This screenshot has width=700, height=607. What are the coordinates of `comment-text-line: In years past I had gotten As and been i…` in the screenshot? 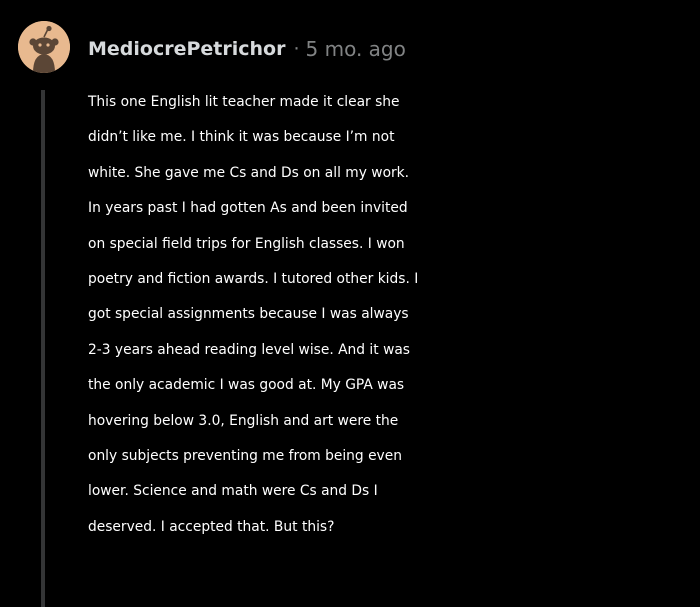 It's located at (248, 208).